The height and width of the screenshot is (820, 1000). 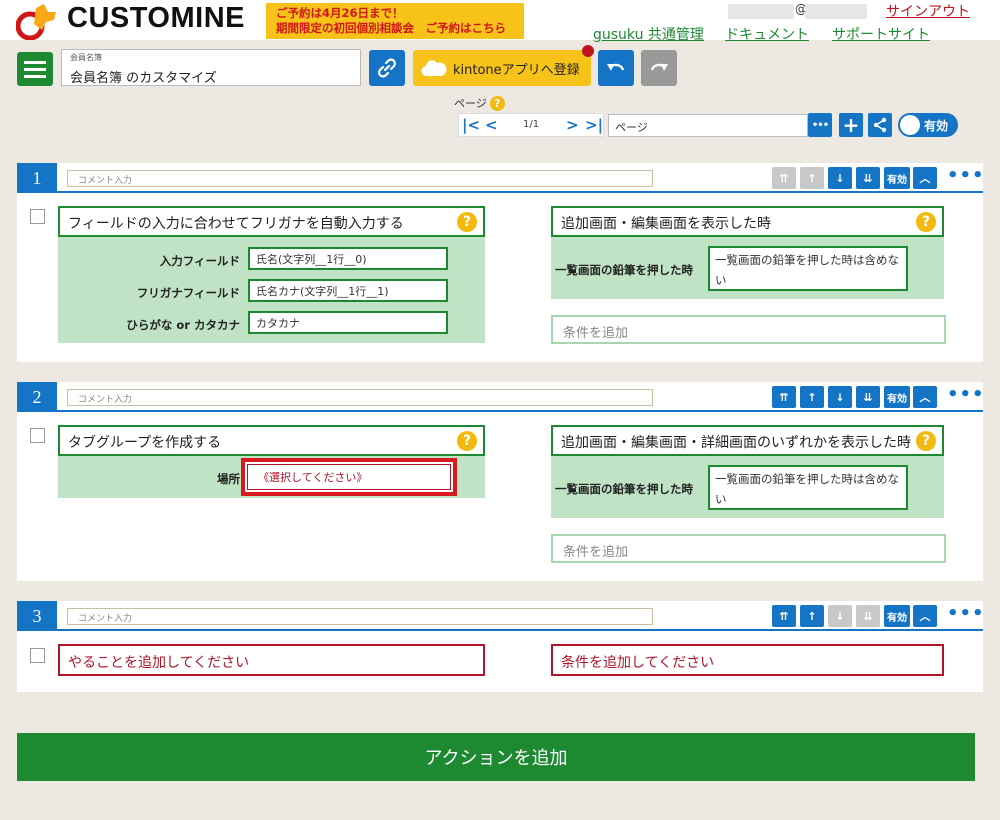 What do you see at coordinates (648, 34) in the screenshot?
I see `gusuku-admin-link: gusuku 共通管理` at bounding box center [648, 34].